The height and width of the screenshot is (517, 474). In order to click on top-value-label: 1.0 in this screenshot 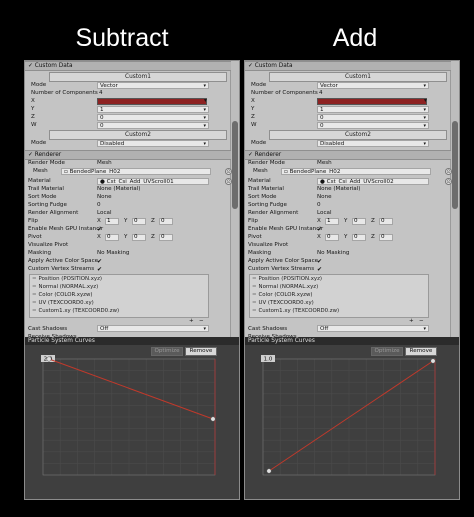, I will do `click(268, 360)`.